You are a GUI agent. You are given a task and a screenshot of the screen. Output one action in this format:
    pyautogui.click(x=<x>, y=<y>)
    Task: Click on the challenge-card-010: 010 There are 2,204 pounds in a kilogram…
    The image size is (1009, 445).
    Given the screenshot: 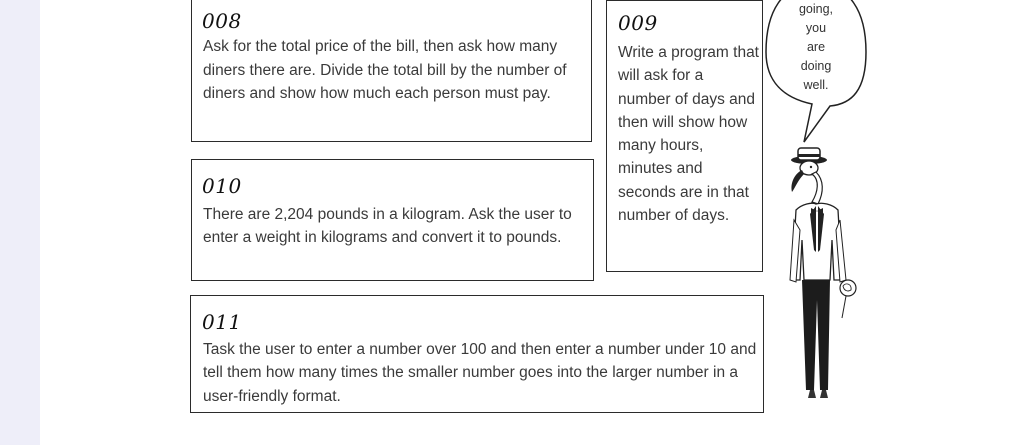 What is the action you would take?
    pyautogui.click(x=392, y=220)
    